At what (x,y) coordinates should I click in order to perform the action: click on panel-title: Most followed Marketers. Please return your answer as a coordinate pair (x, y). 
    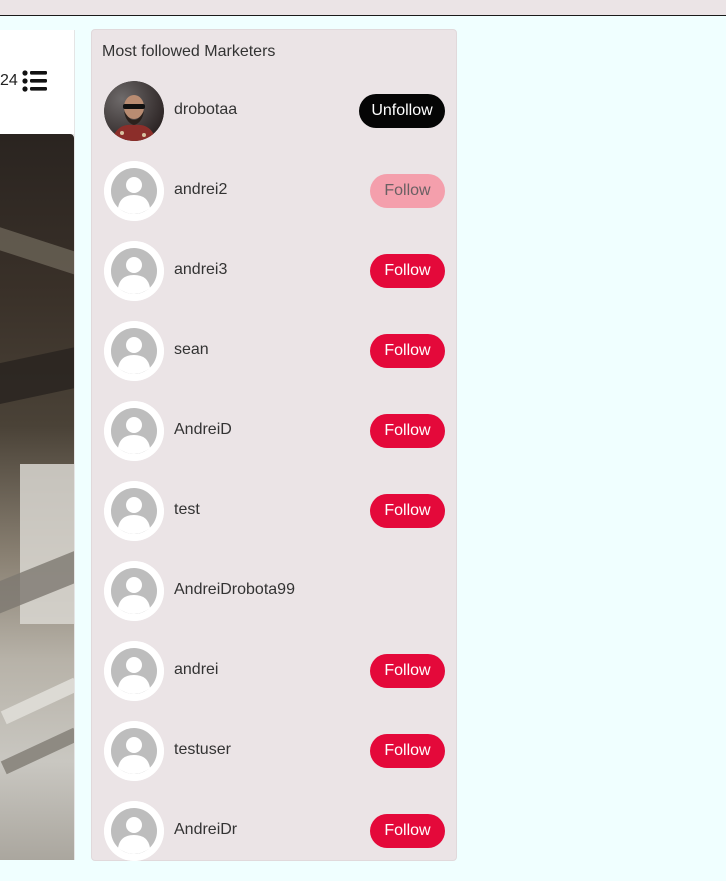
    Looking at the image, I should click on (189, 51).